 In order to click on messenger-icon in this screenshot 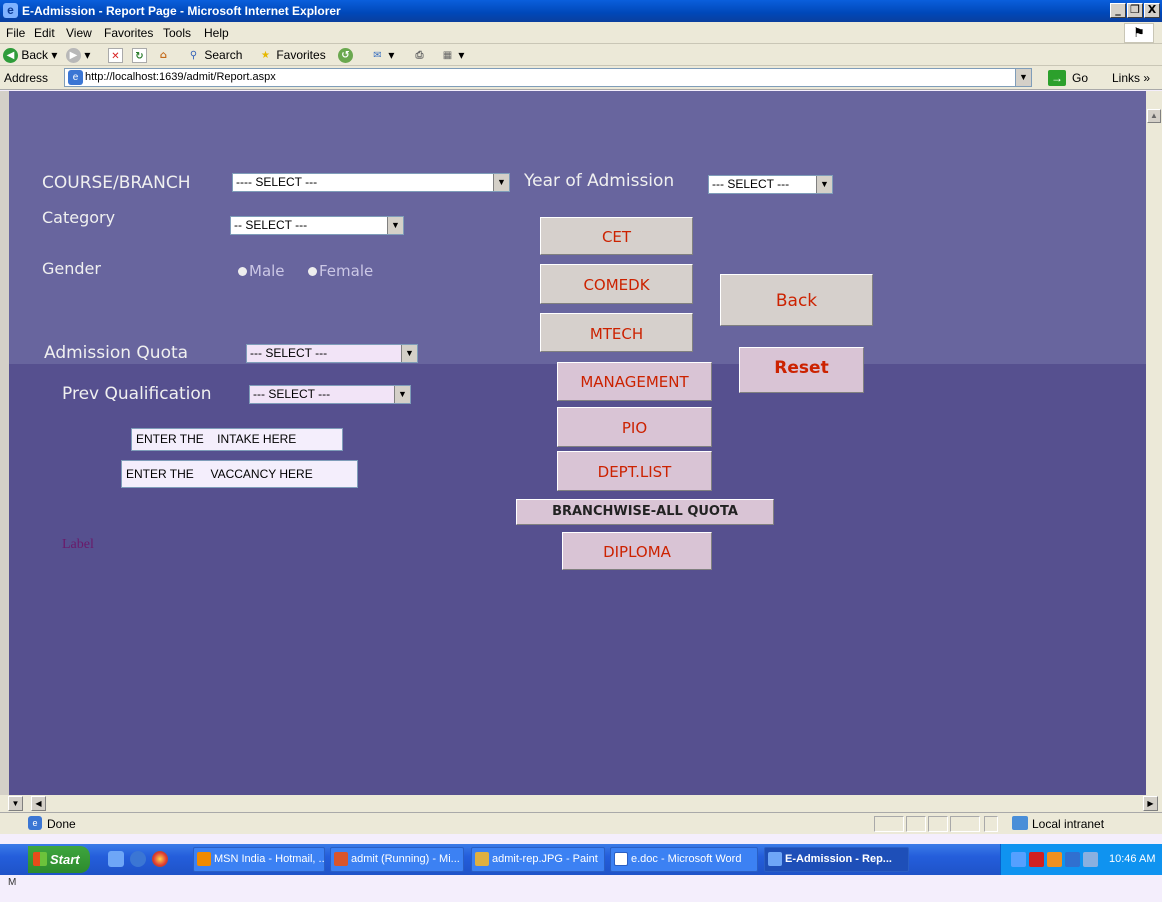, I will do `click(1072, 859)`.